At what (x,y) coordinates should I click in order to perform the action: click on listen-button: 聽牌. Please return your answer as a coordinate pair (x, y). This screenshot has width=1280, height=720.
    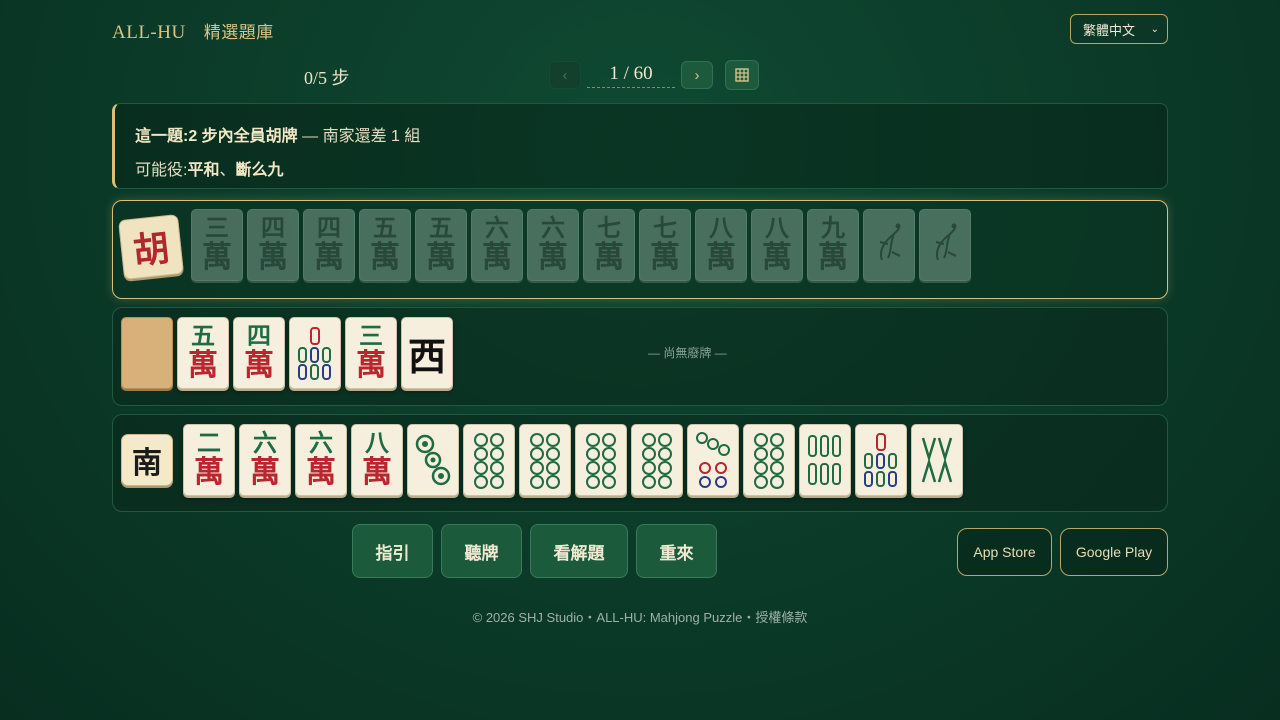
    Looking at the image, I should click on (481, 551).